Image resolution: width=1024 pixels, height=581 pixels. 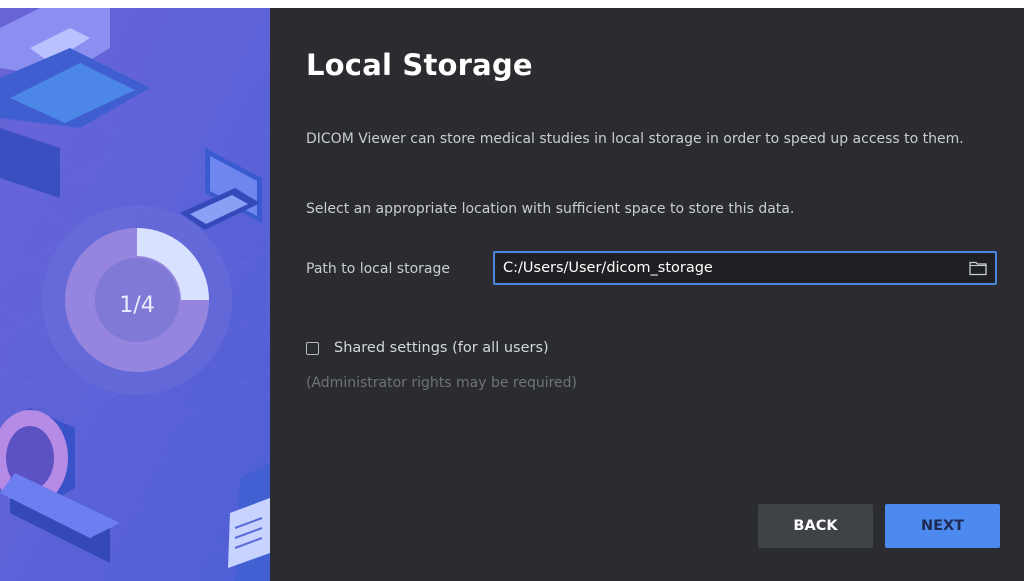 I want to click on folder-icon, so click(x=978, y=268).